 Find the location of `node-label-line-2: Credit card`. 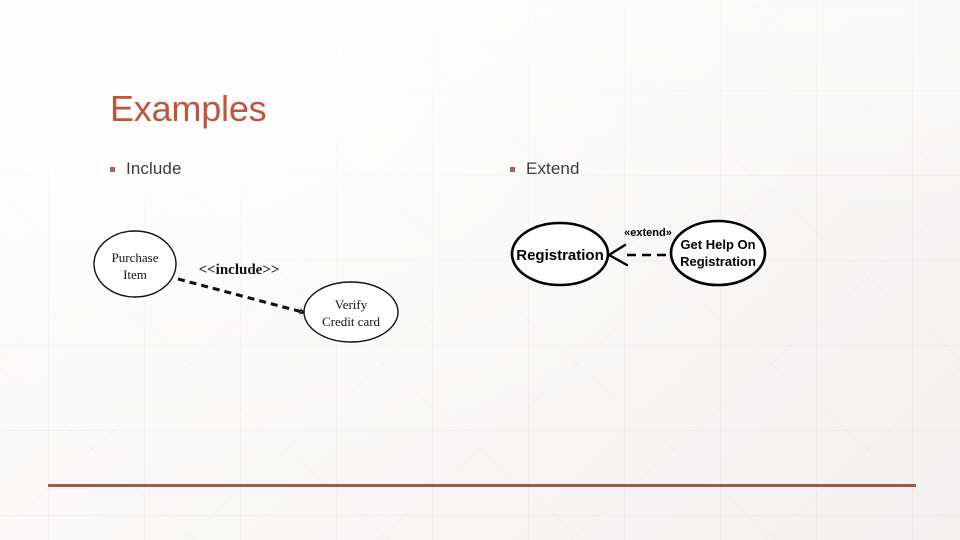

node-label-line-2: Credit card is located at coordinates (351, 321).